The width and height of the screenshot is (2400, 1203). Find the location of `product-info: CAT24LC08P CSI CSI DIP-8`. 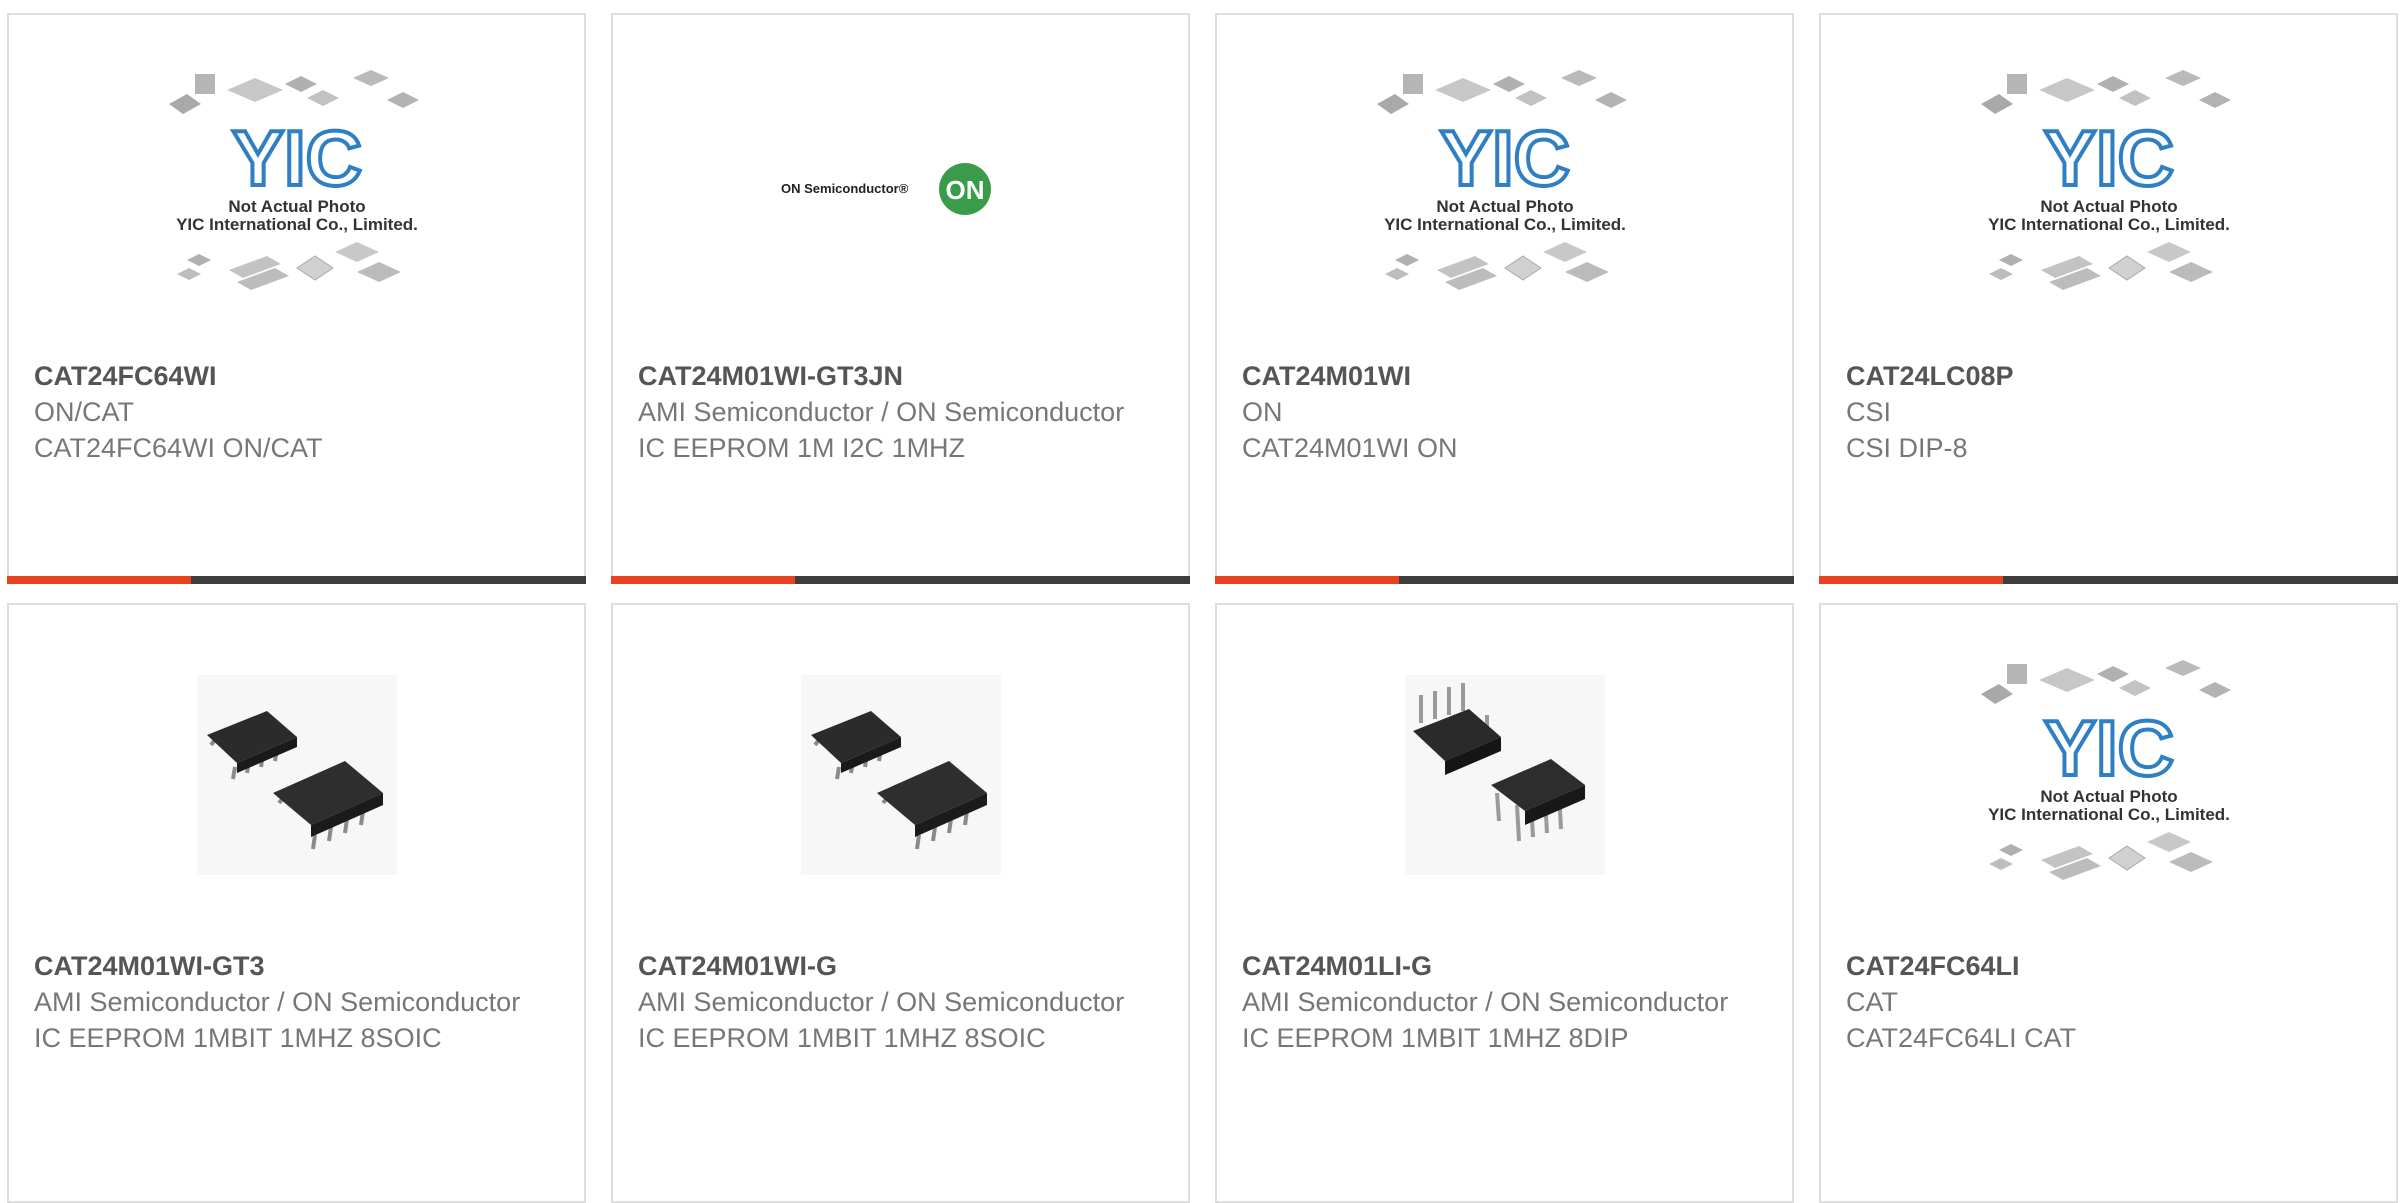

product-info: CAT24LC08P CSI CSI DIP-8 is located at coordinates (2111, 412).